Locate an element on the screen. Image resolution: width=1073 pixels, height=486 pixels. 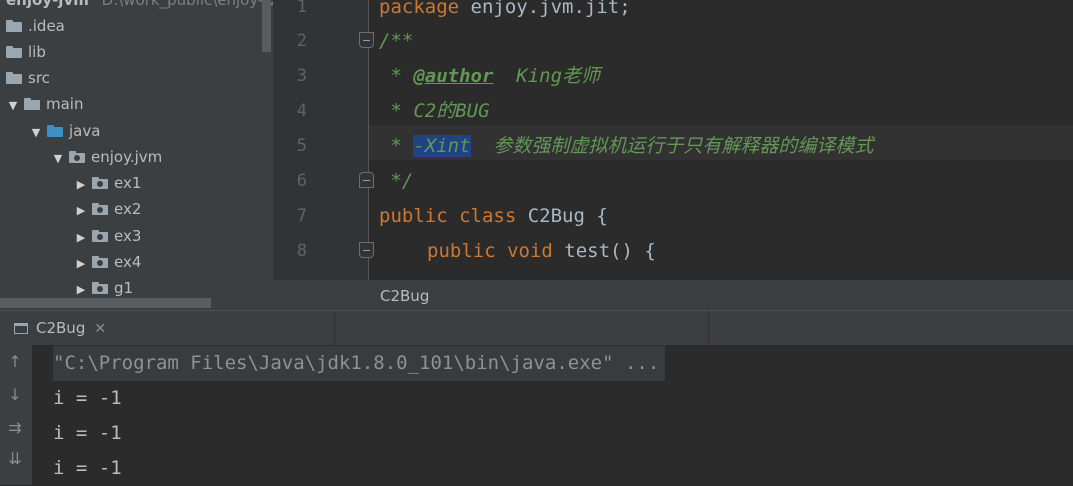
line-number: 1 is located at coordinates (301, 8).